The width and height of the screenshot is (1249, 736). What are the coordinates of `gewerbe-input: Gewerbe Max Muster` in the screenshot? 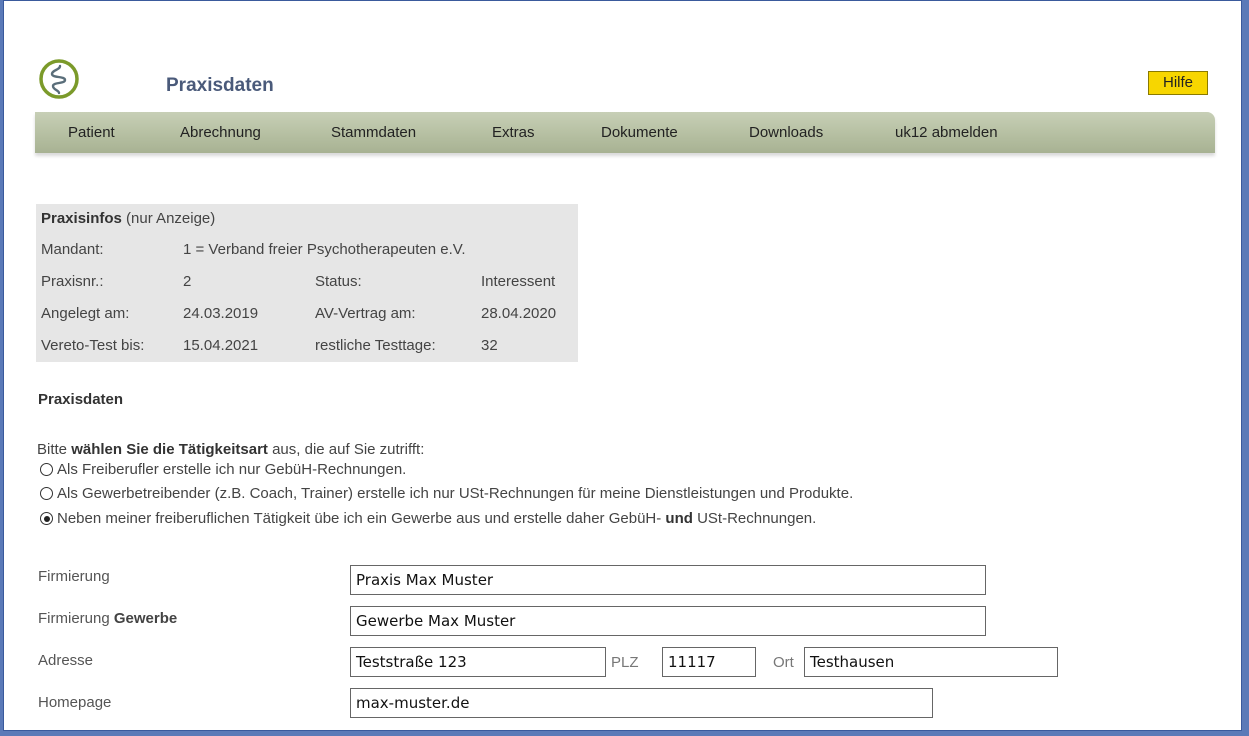 It's located at (668, 621).